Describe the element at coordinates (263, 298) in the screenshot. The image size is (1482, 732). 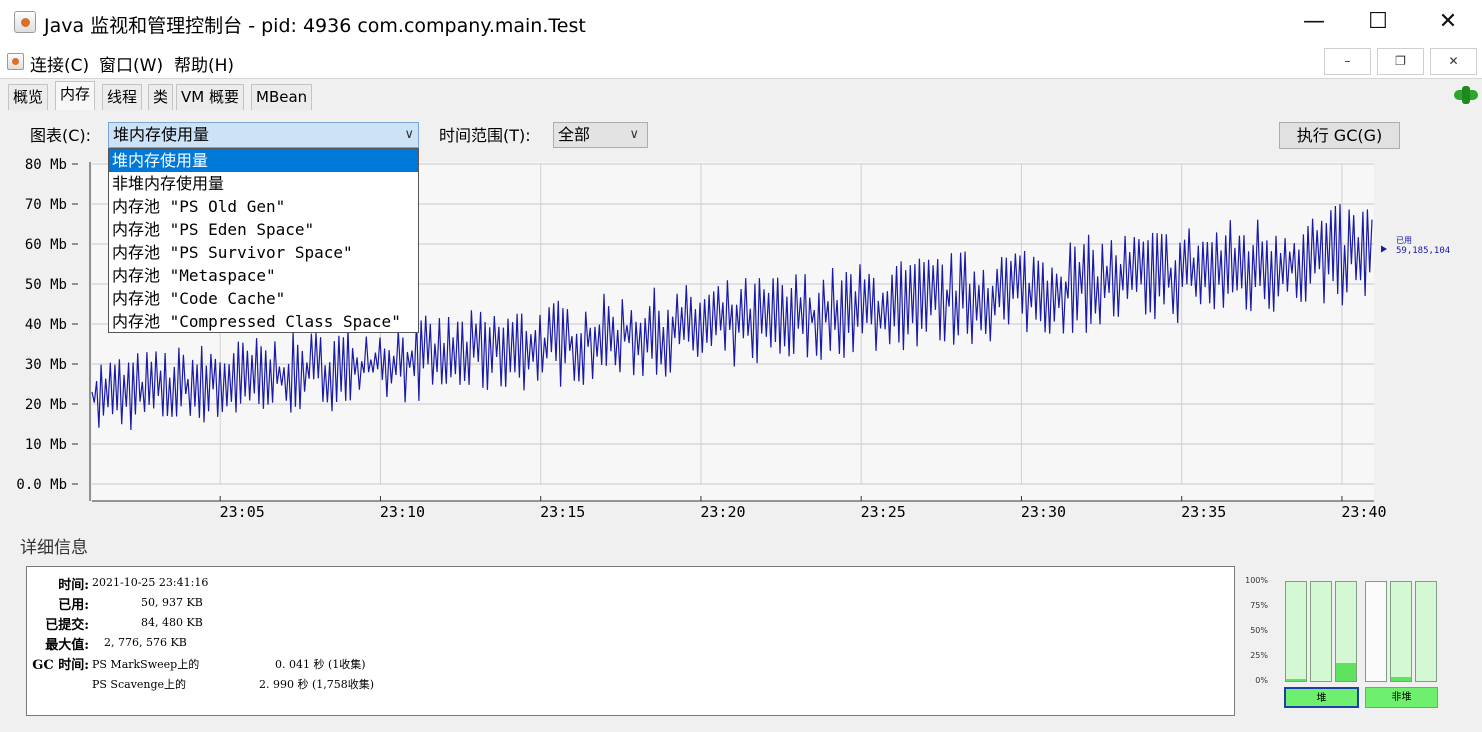
I see `dropdown-option-code-cache: 内存池 "Code Cache"` at that location.